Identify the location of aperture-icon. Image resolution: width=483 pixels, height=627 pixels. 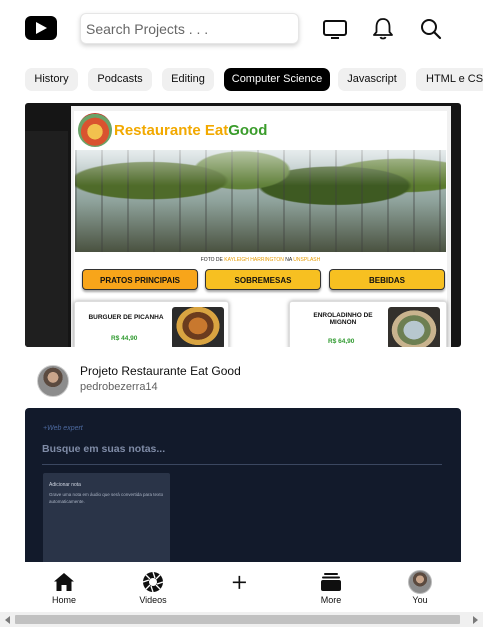
(153, 582).